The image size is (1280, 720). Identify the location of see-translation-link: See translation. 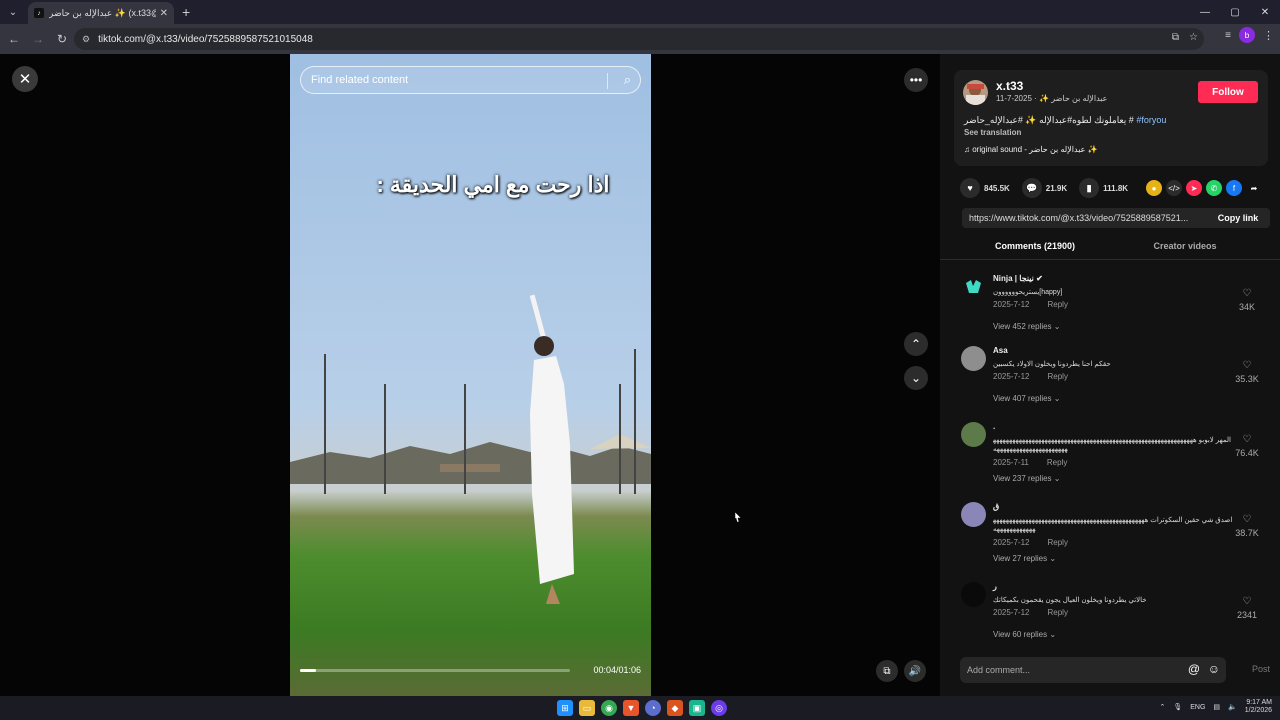
(992, 132).